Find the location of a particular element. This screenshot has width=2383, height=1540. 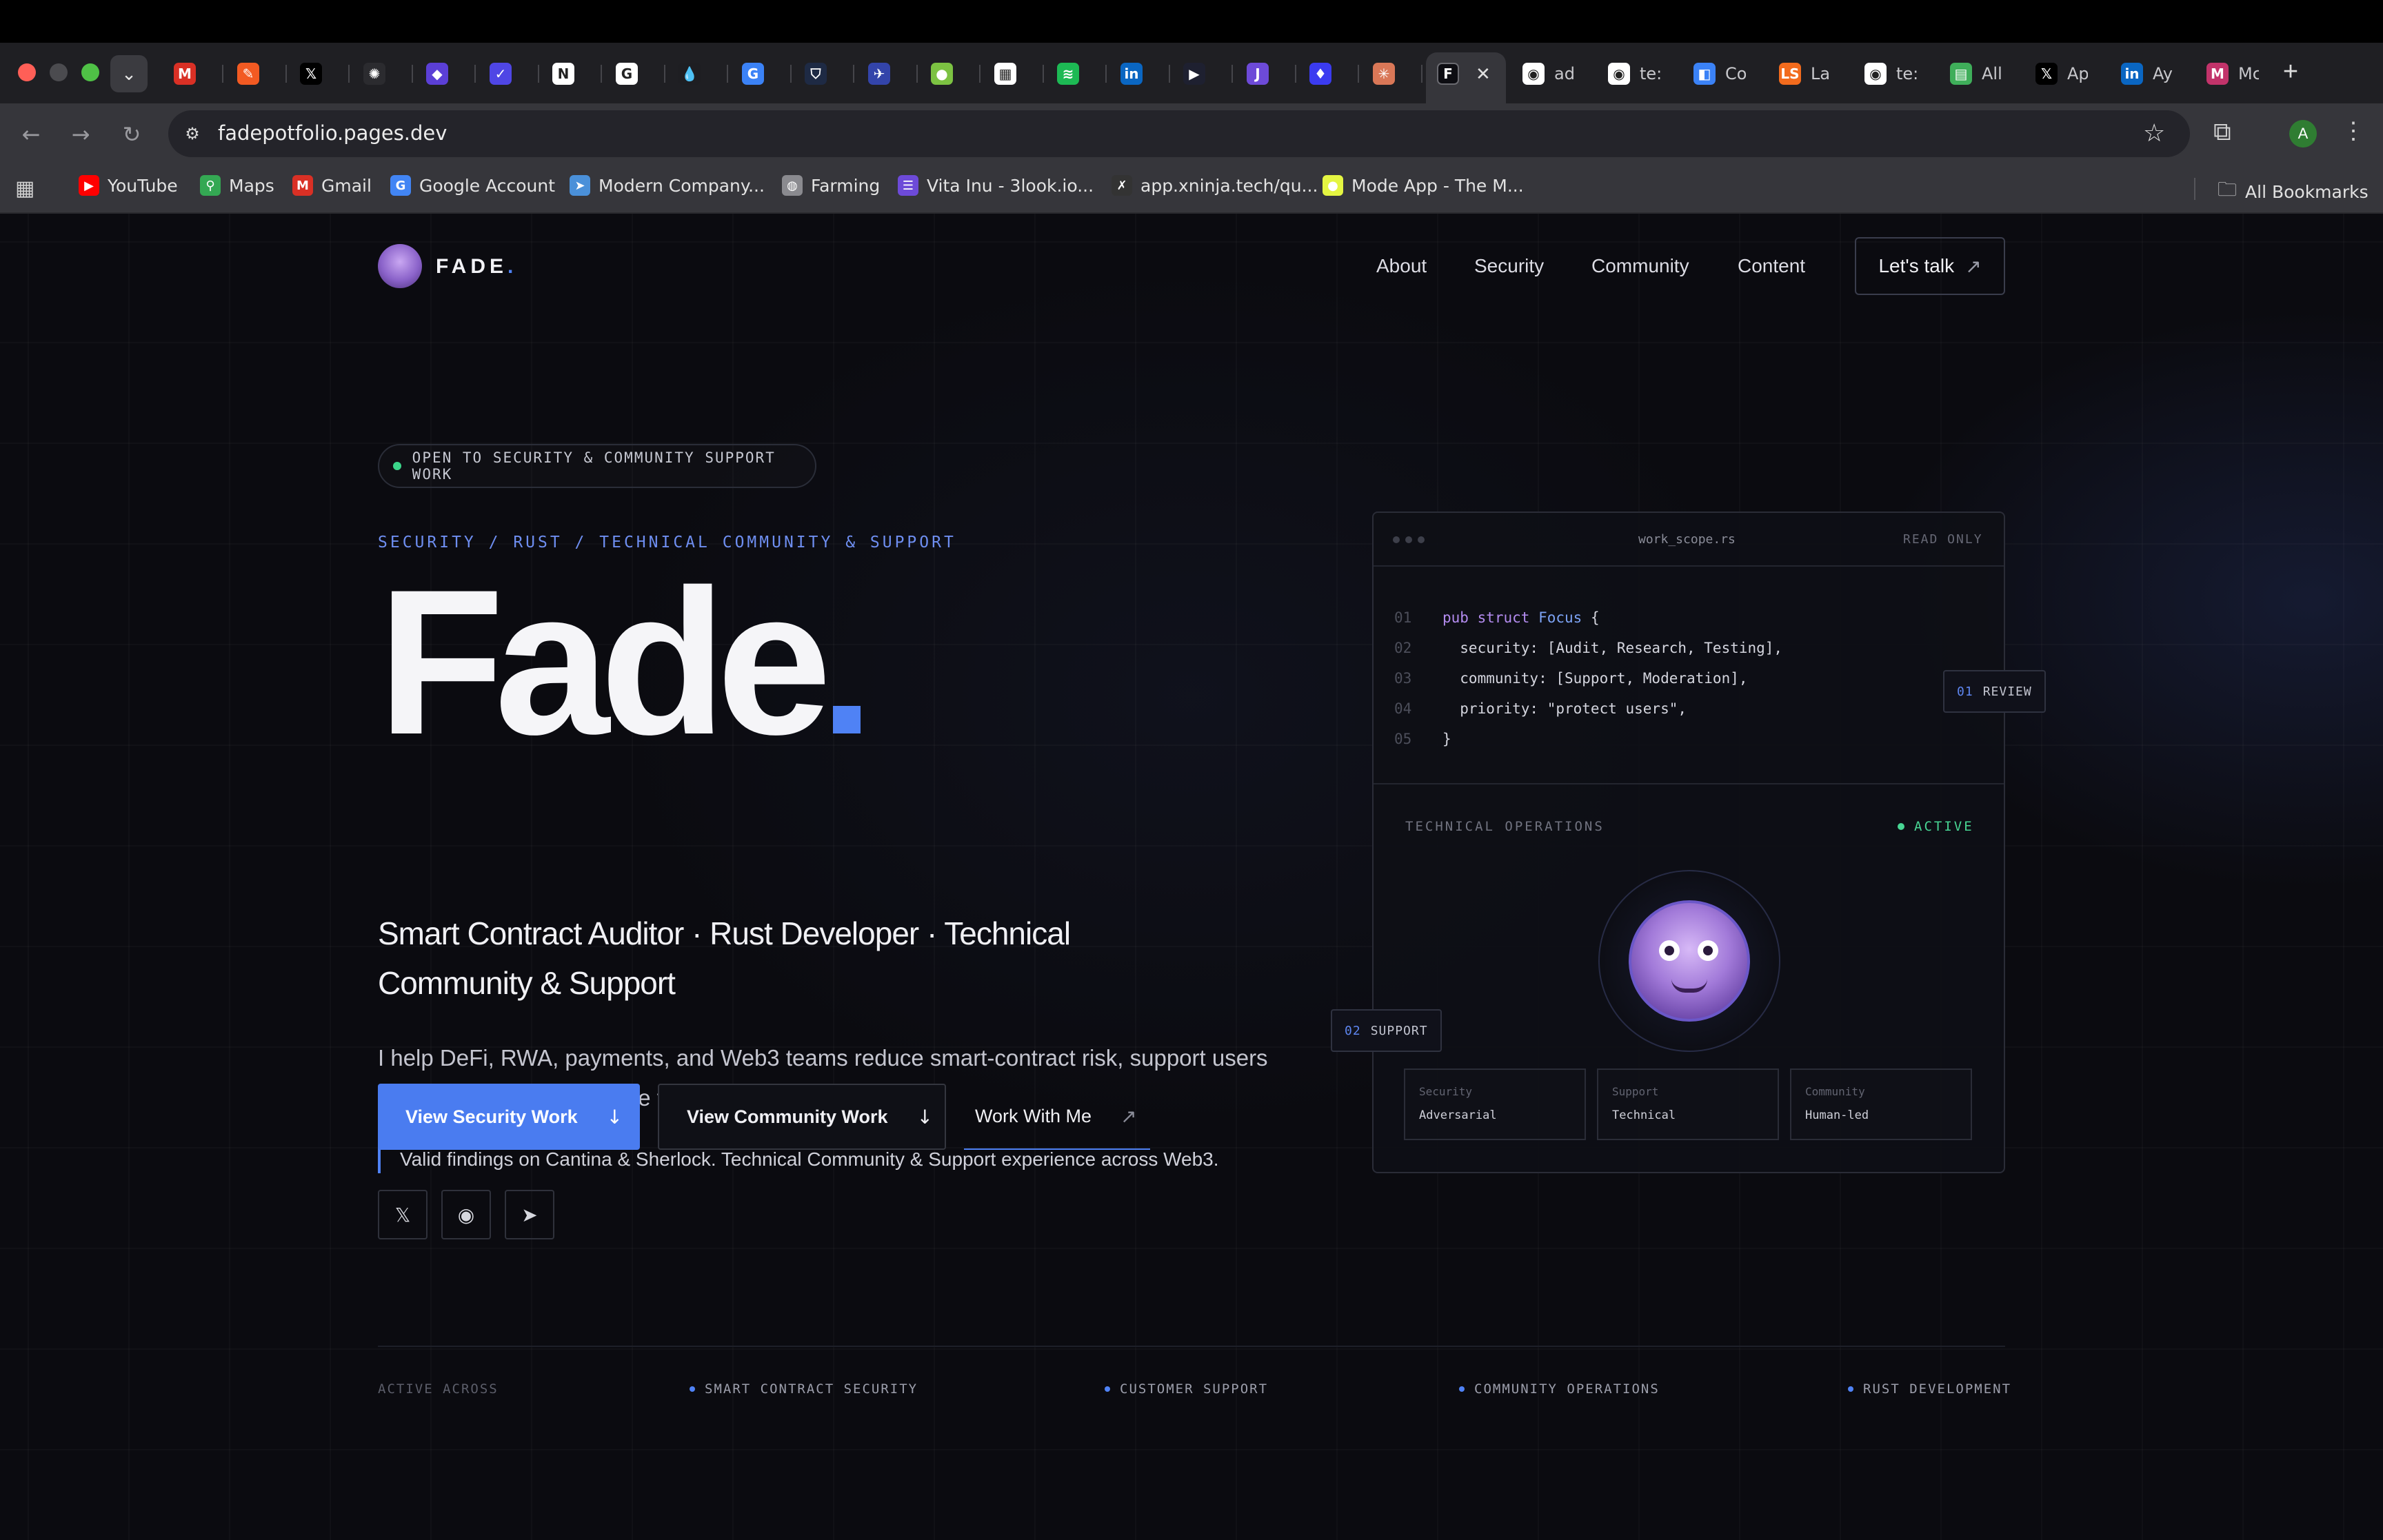

footer-item-label: COMMUNITY OPERATIONS is located at coordinates (1567, 1389).